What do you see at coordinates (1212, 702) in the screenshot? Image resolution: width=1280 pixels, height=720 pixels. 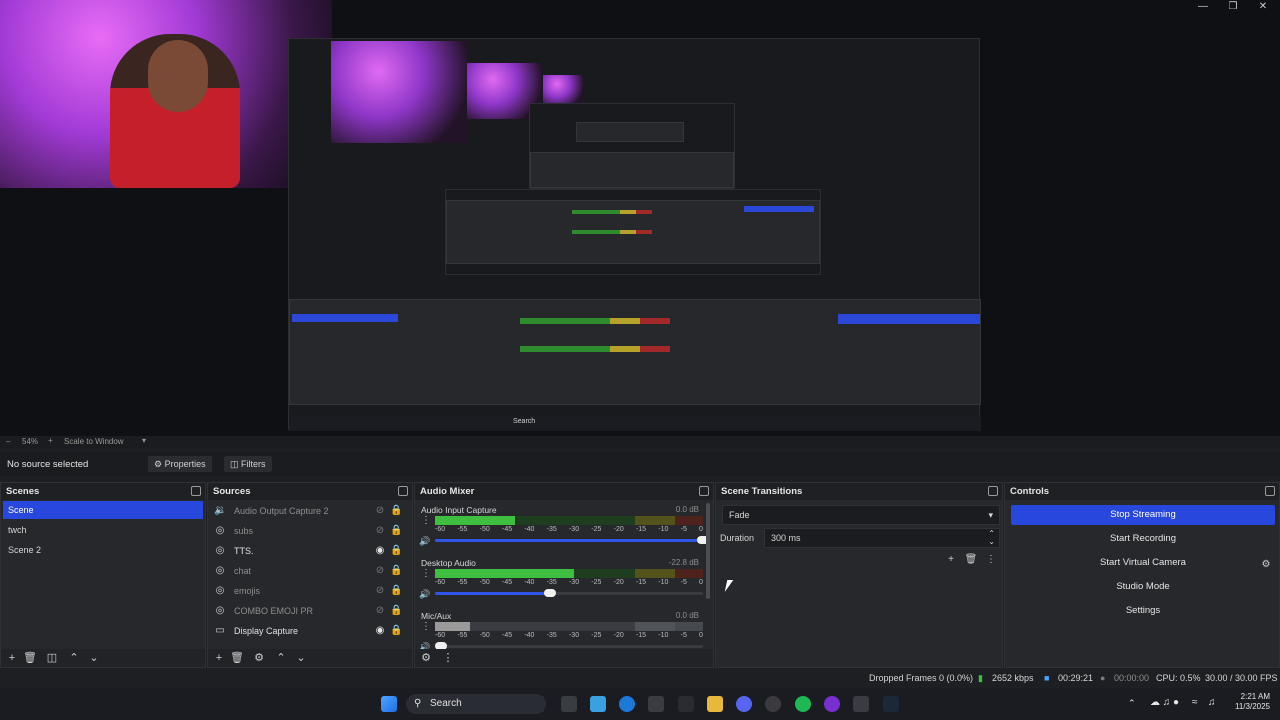 I see `volume-icon: ♫` at bounding box center [1212, 702].